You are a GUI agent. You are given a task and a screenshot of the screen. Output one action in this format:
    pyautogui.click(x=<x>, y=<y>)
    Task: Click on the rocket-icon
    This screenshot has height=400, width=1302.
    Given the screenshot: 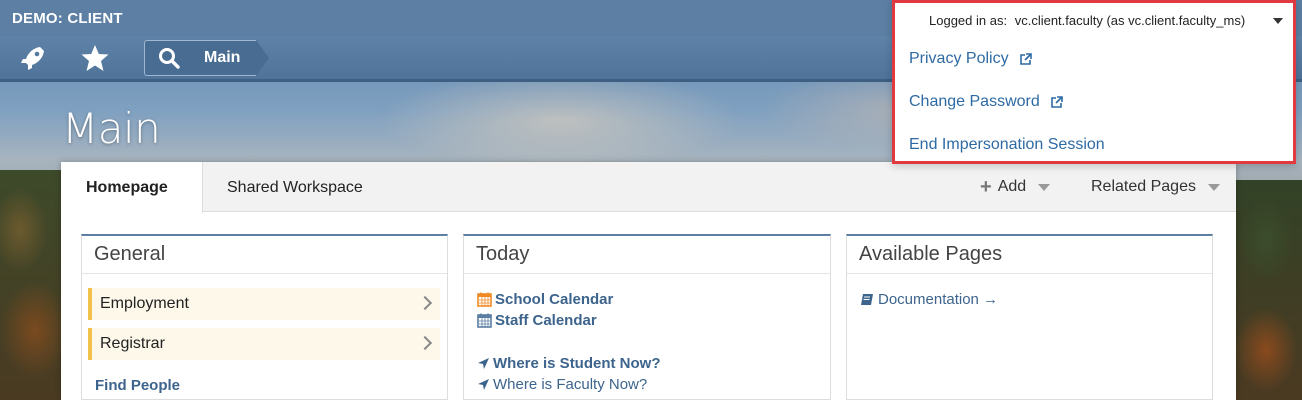 What is the action you would take?
    pyautogui.click(x=33, y=58)
    